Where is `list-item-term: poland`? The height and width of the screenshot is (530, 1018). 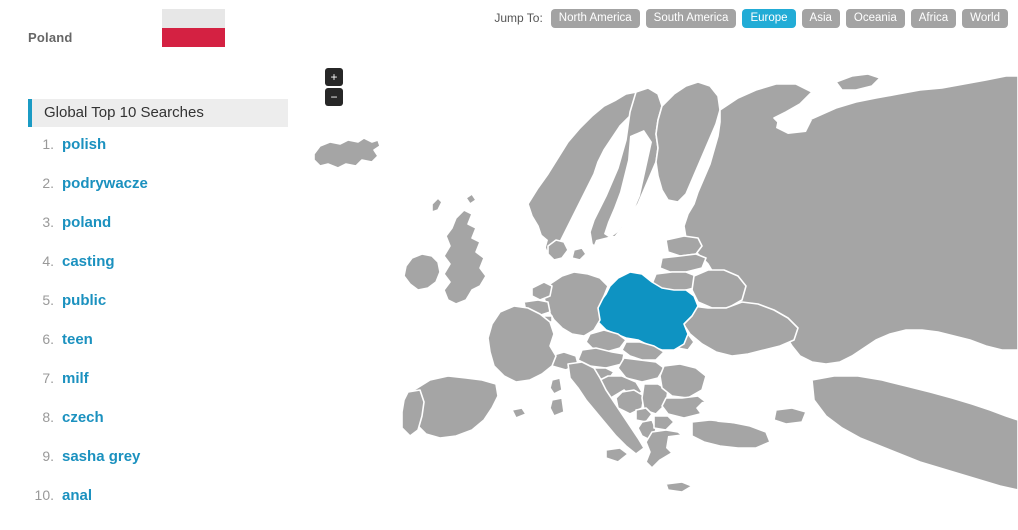
list-item-term: poland is located at coordinates (86, 223).